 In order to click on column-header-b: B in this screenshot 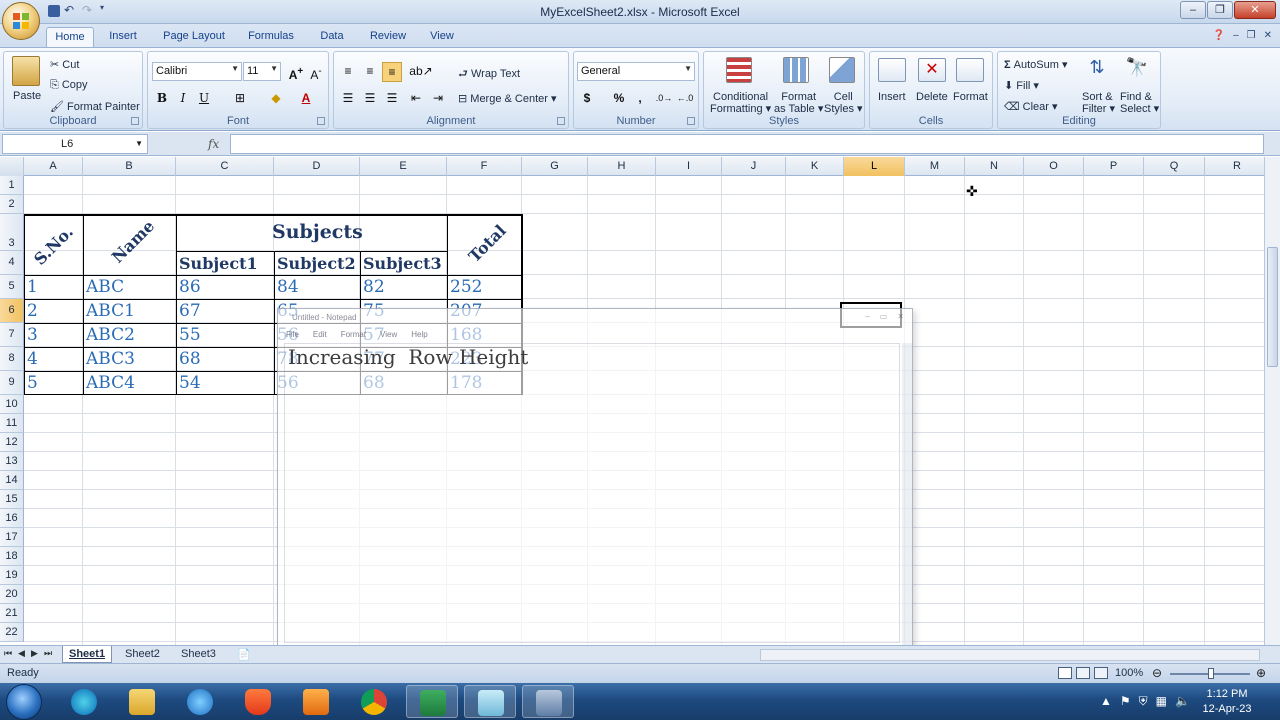, I will do `click(129, 166)`.